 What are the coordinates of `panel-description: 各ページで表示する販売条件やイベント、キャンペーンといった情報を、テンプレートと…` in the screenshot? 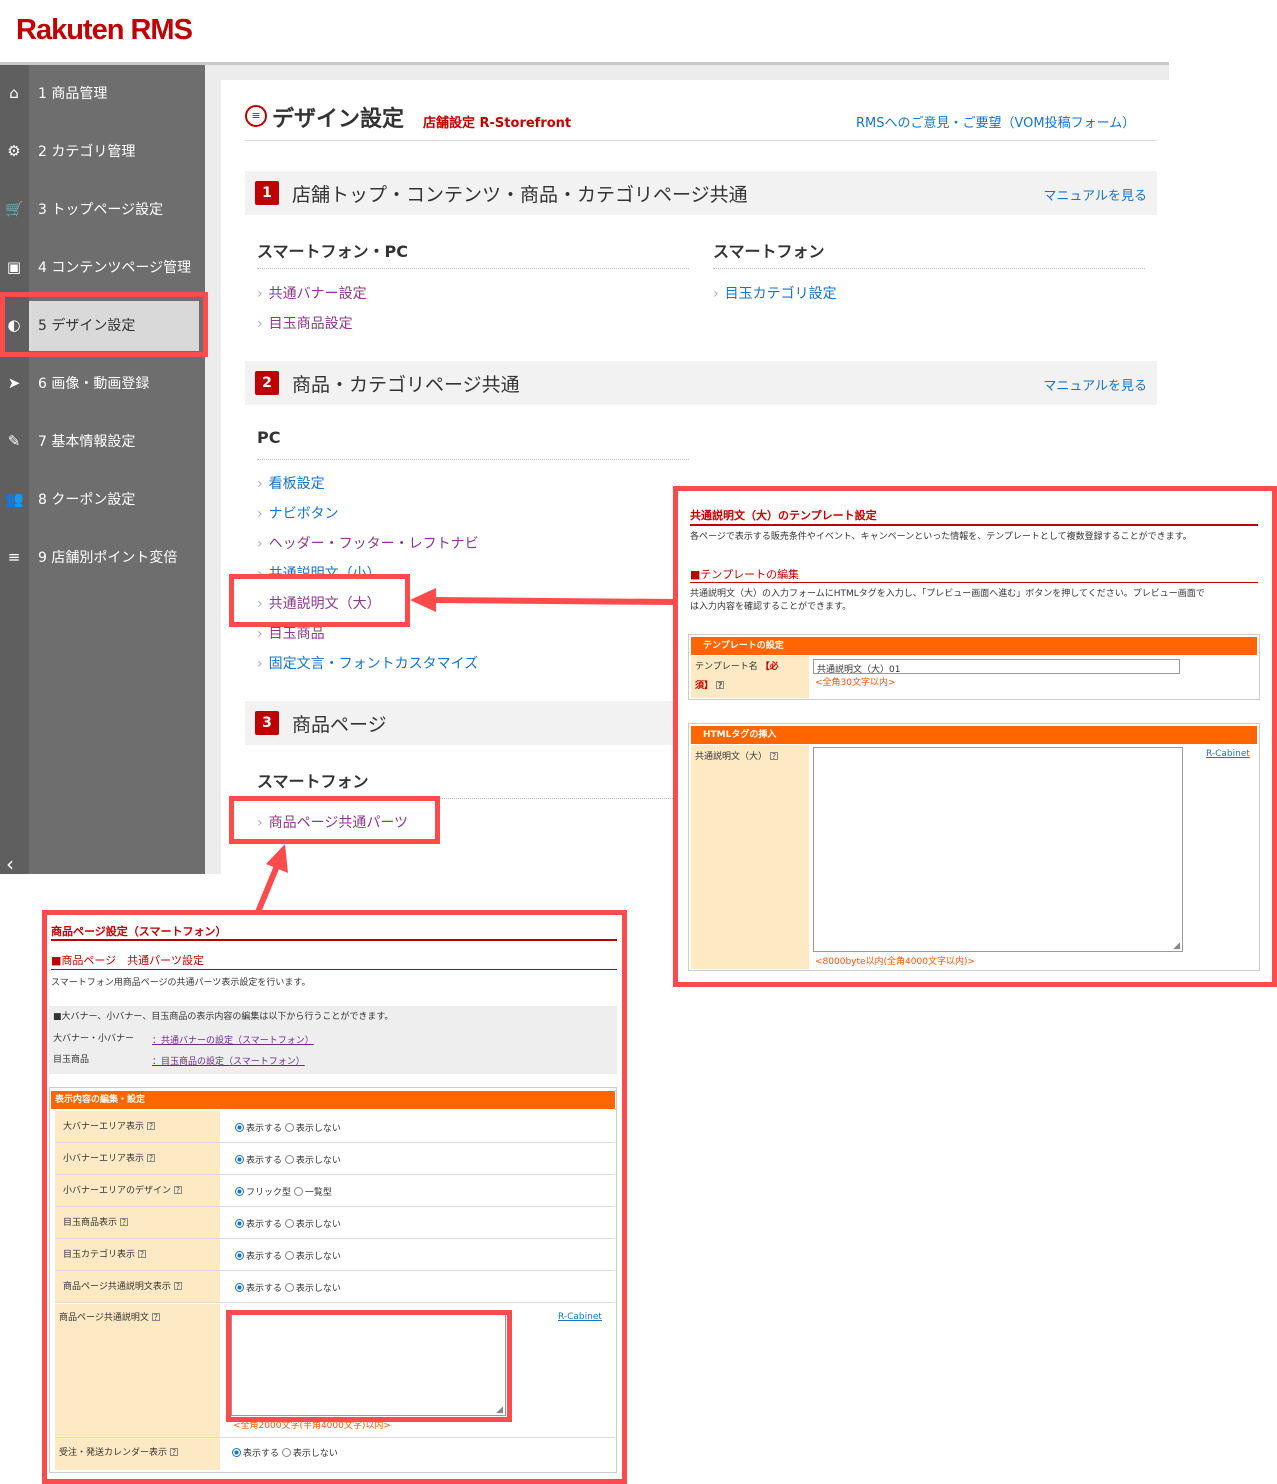 It's located at (941, 537).